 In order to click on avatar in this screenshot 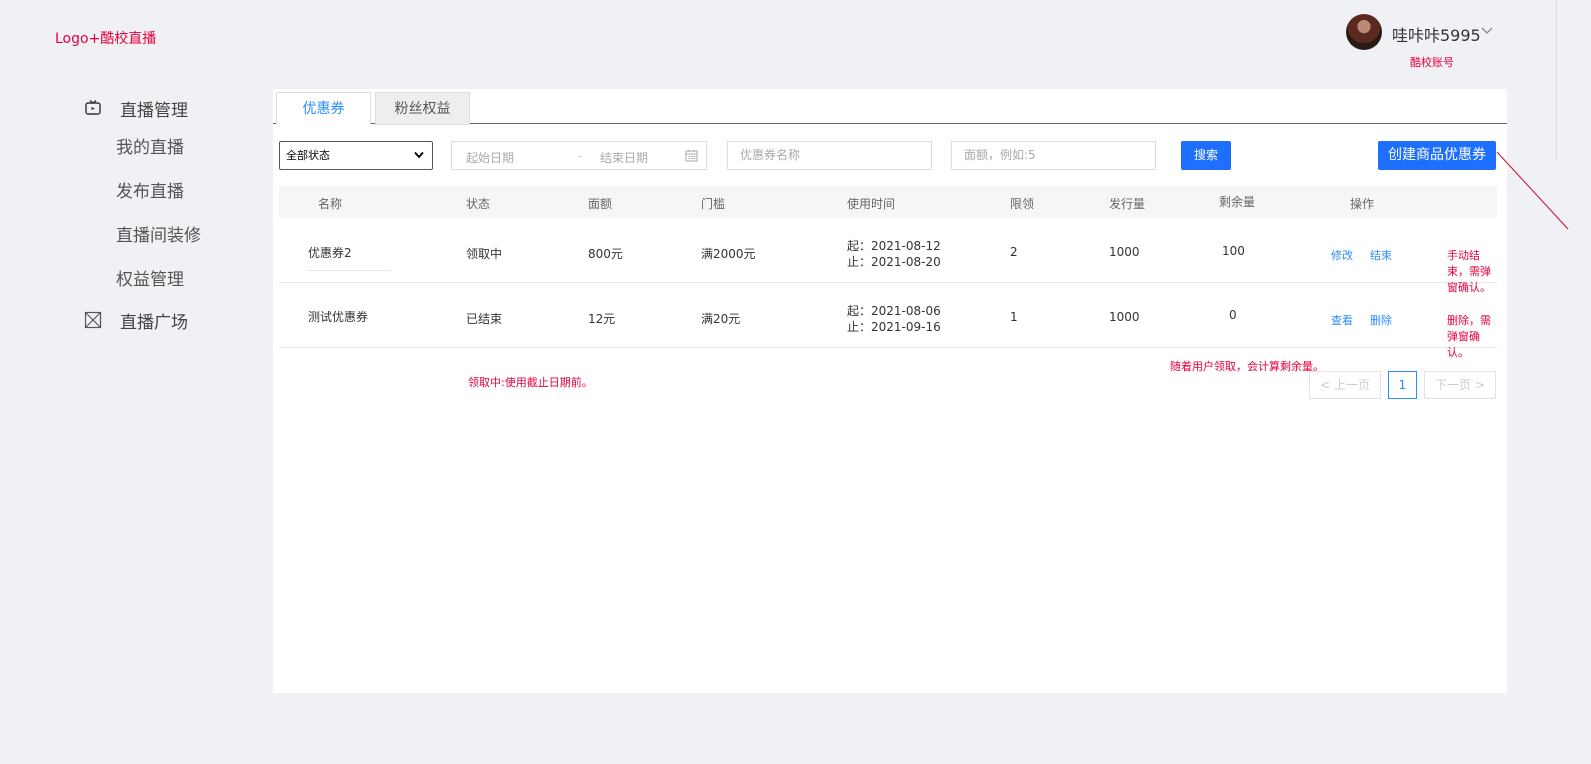, I will do `click(1364, 32)`.